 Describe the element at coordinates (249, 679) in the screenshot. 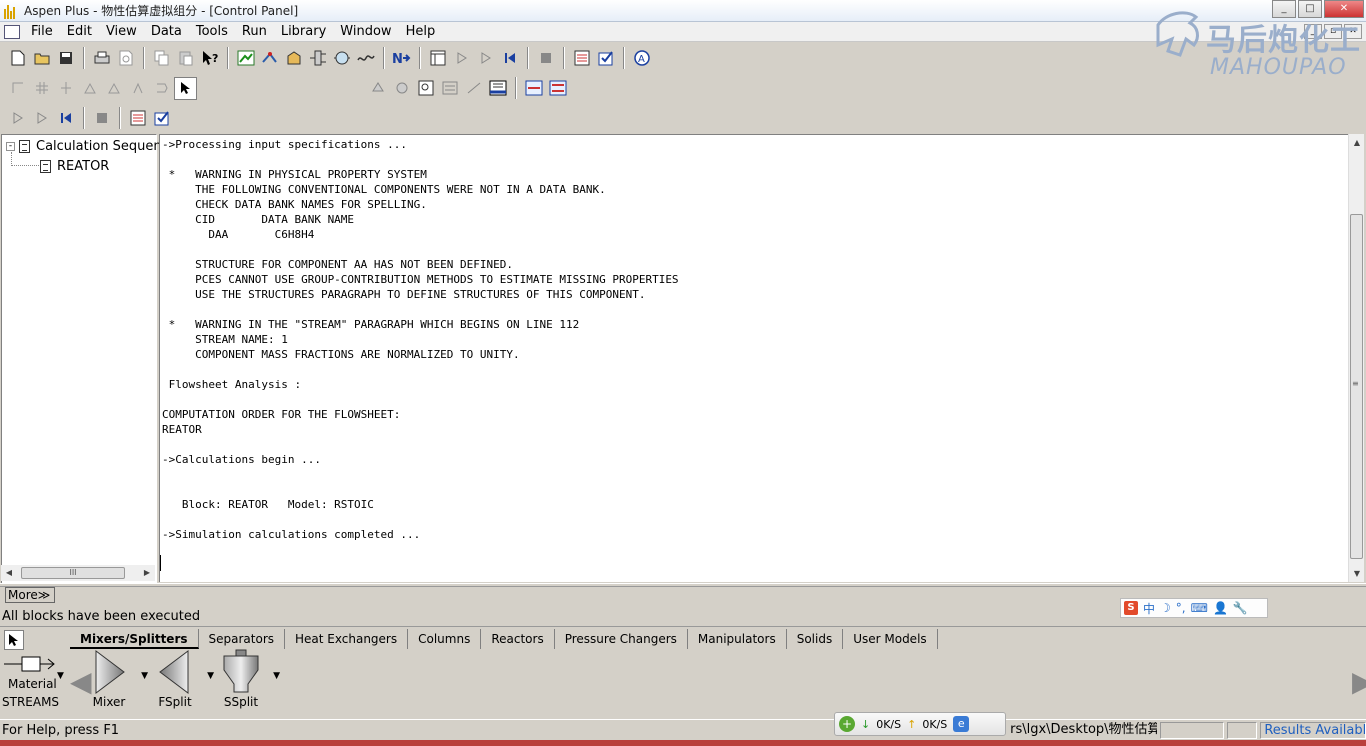

I see `model-ssplit: SSplit ▼` at that location.